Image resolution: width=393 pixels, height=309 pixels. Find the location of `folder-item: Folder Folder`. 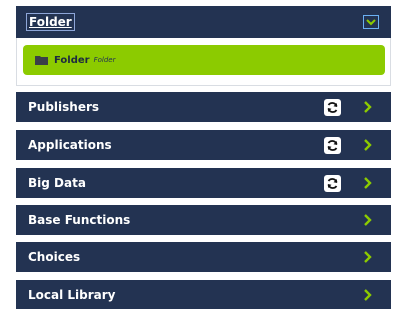

folder-item: Folder Folder is located at coordinates (204, 60).